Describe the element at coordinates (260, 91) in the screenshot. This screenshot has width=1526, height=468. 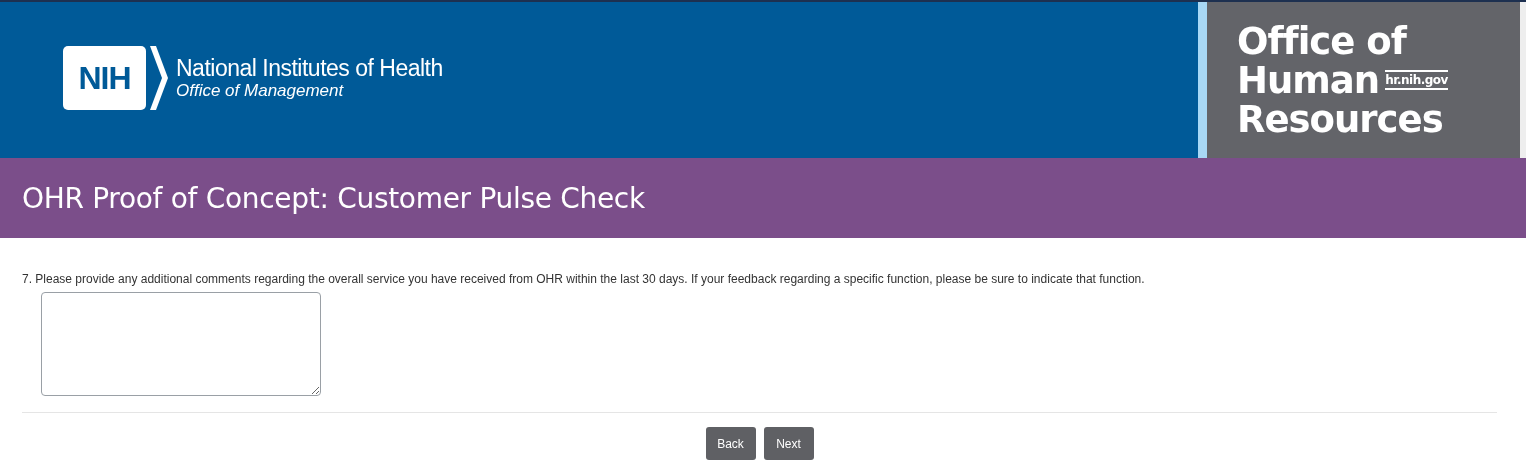
I see `organization-unit: Office of Management` at that location.